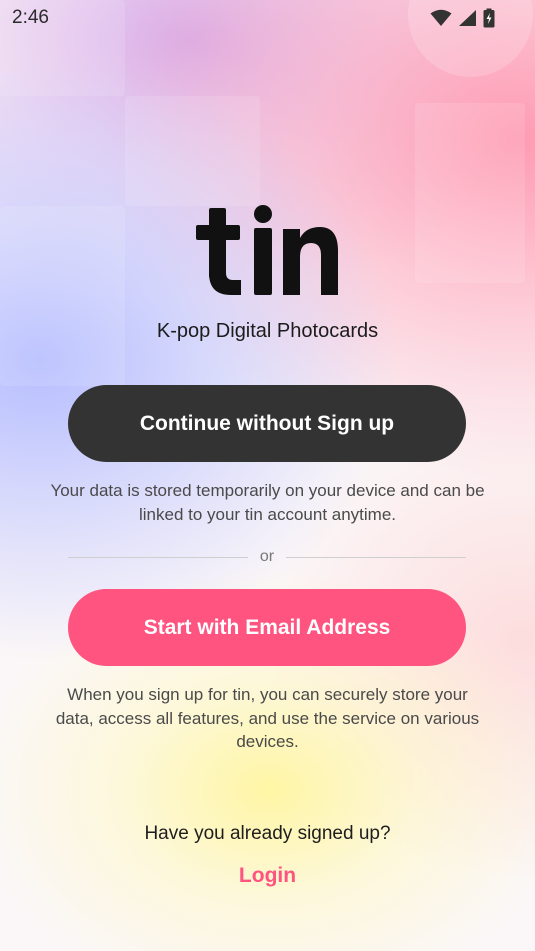 This screenshot has height=951, width=535. What do you see at coordinates (467, 20) in the screenshot?
I see `signal-icon` at bounding box center [467, 20].